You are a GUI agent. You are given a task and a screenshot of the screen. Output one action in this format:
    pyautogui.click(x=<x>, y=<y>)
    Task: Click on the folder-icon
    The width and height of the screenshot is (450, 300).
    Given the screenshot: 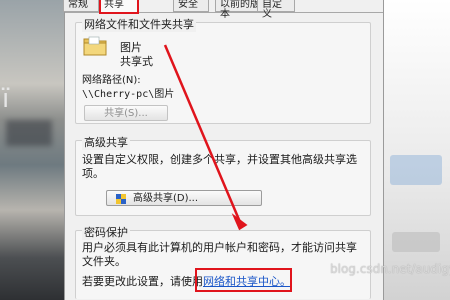 What is the action you would take?
    pyautogui.click(x=95, y=46)
    